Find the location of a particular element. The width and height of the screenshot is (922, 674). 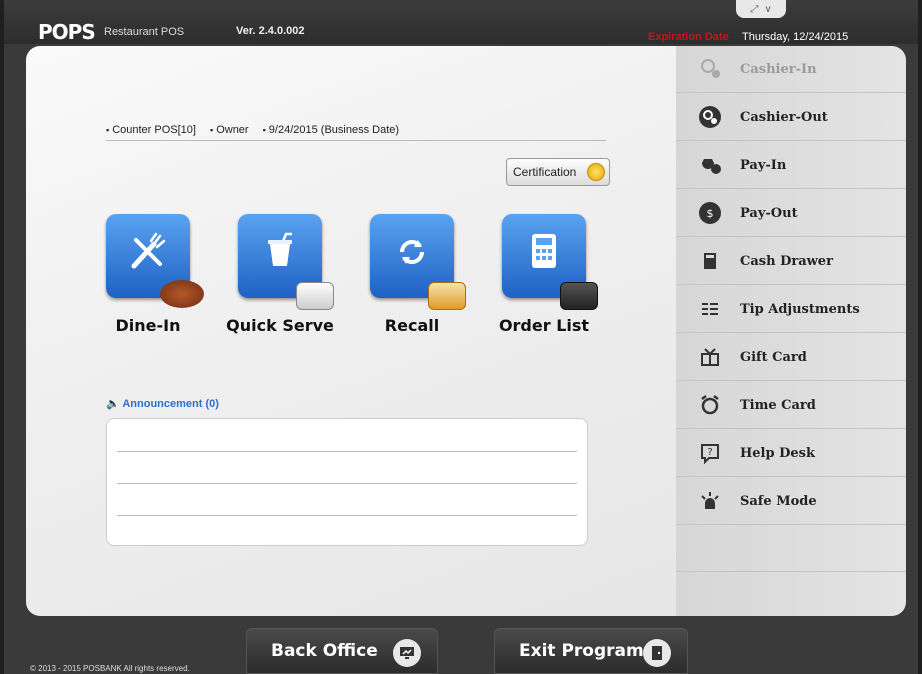

sidebar-label: Help Desk is located at coordinates (777, 453).